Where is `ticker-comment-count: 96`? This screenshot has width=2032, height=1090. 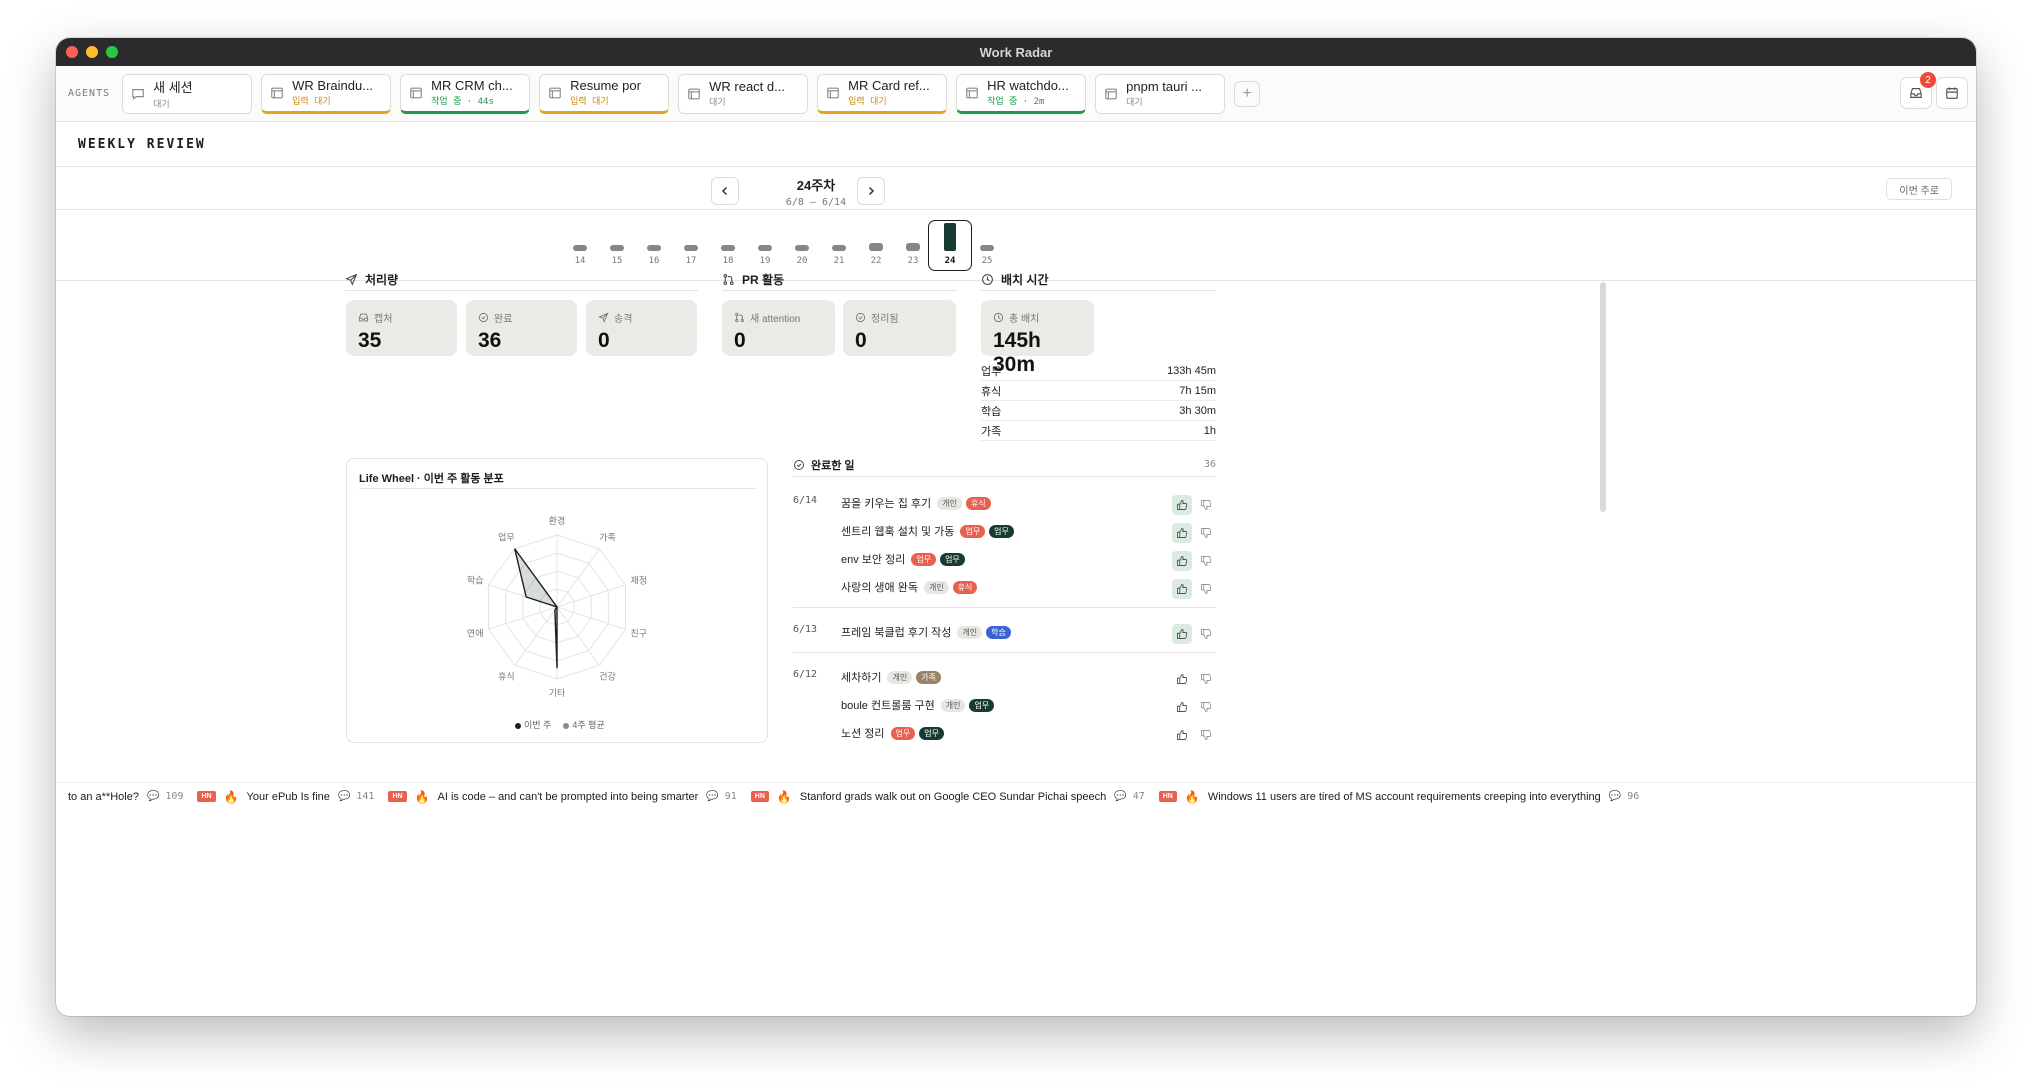 ticker-comment-count: 96 is located at coordinates (1633, 796).